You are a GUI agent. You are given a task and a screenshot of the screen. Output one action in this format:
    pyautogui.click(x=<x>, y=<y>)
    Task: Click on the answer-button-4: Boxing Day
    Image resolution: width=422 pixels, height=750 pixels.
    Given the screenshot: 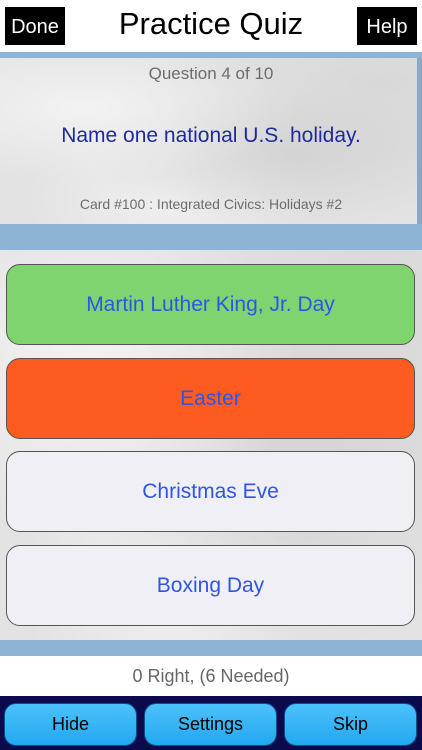 What is the action you would take?
    pyautogui.click(x=210, y=585)
    